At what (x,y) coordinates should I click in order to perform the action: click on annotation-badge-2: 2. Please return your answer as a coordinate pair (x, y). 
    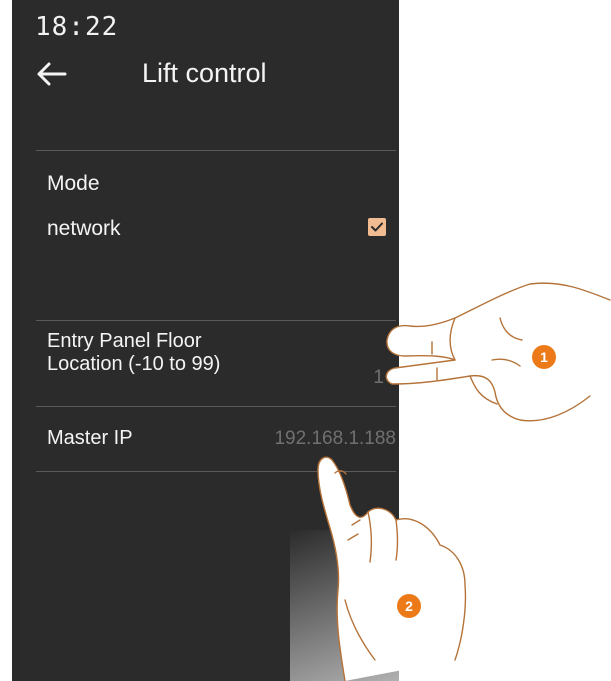
    Looking at the image, I should click on (409, 606).